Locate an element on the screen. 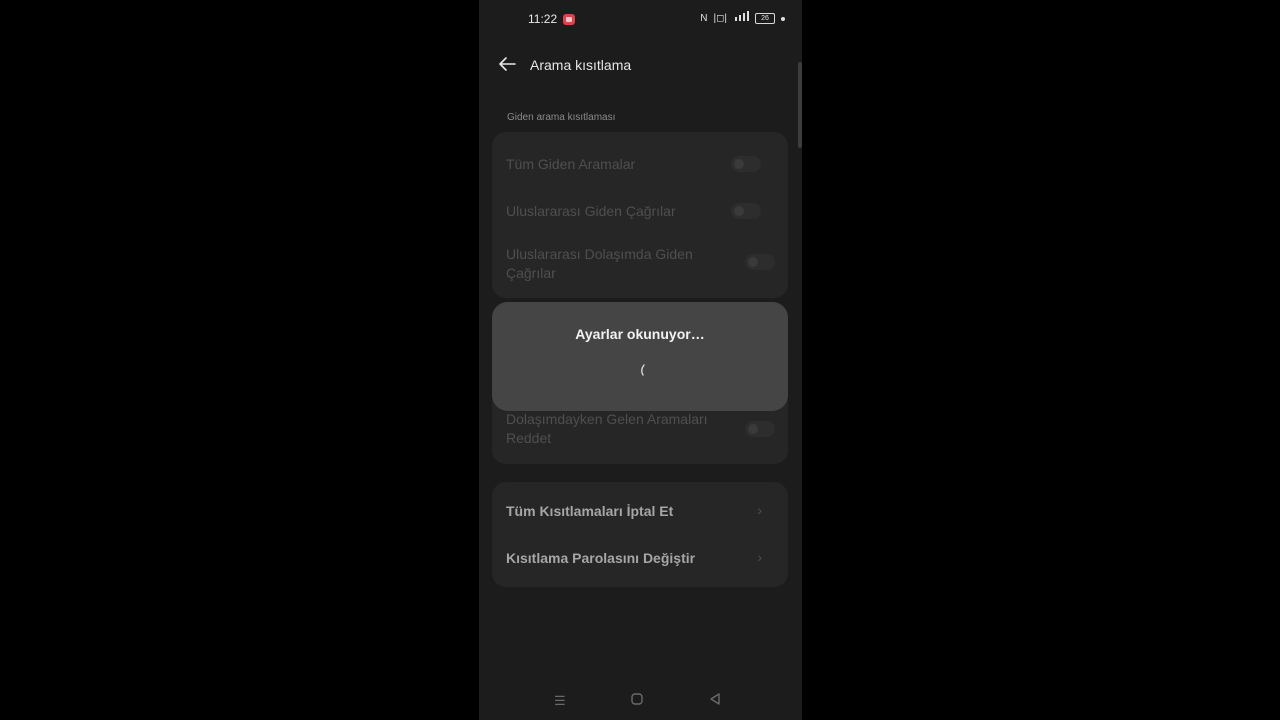 Image resolution: width=1280 pixels, height=720 pixels. battery-icon: 26 is located at coordinates (765, 18).